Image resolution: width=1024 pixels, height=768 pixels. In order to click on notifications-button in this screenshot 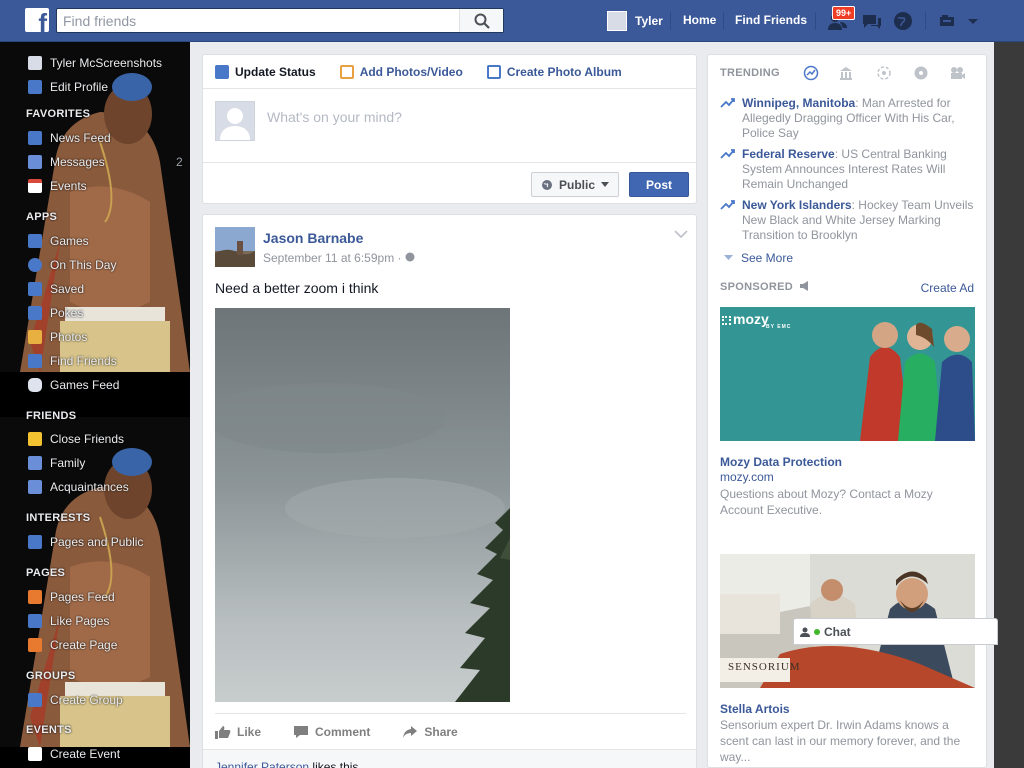, I will do `click(904, 21)`.